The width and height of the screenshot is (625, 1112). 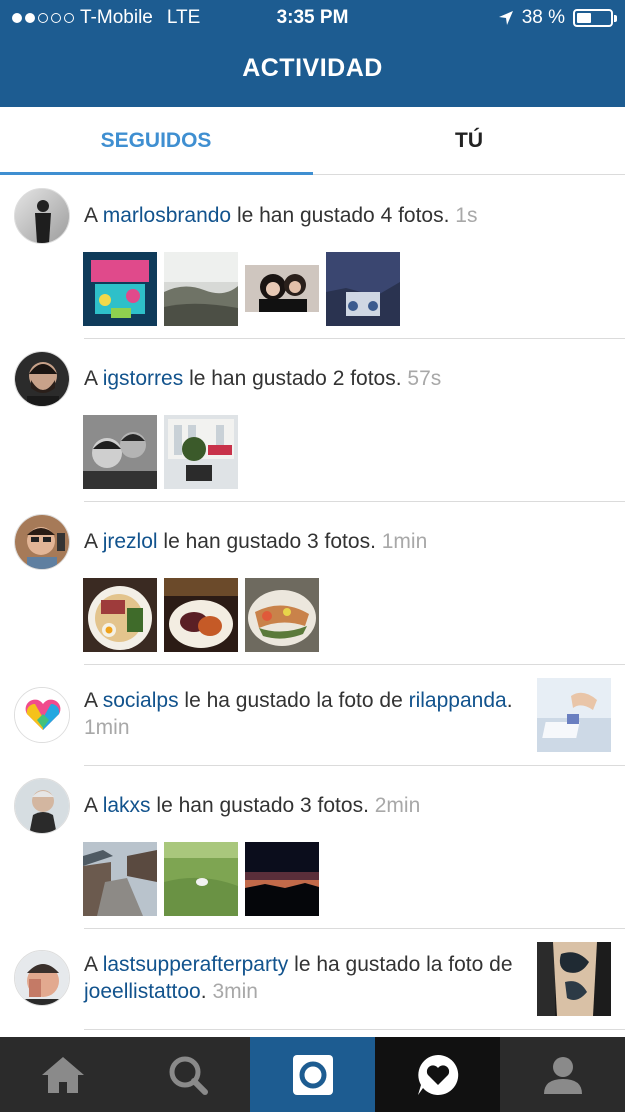 I want to click on tab-seguidos: SEGUIDOS, so click(x=156, y=141).